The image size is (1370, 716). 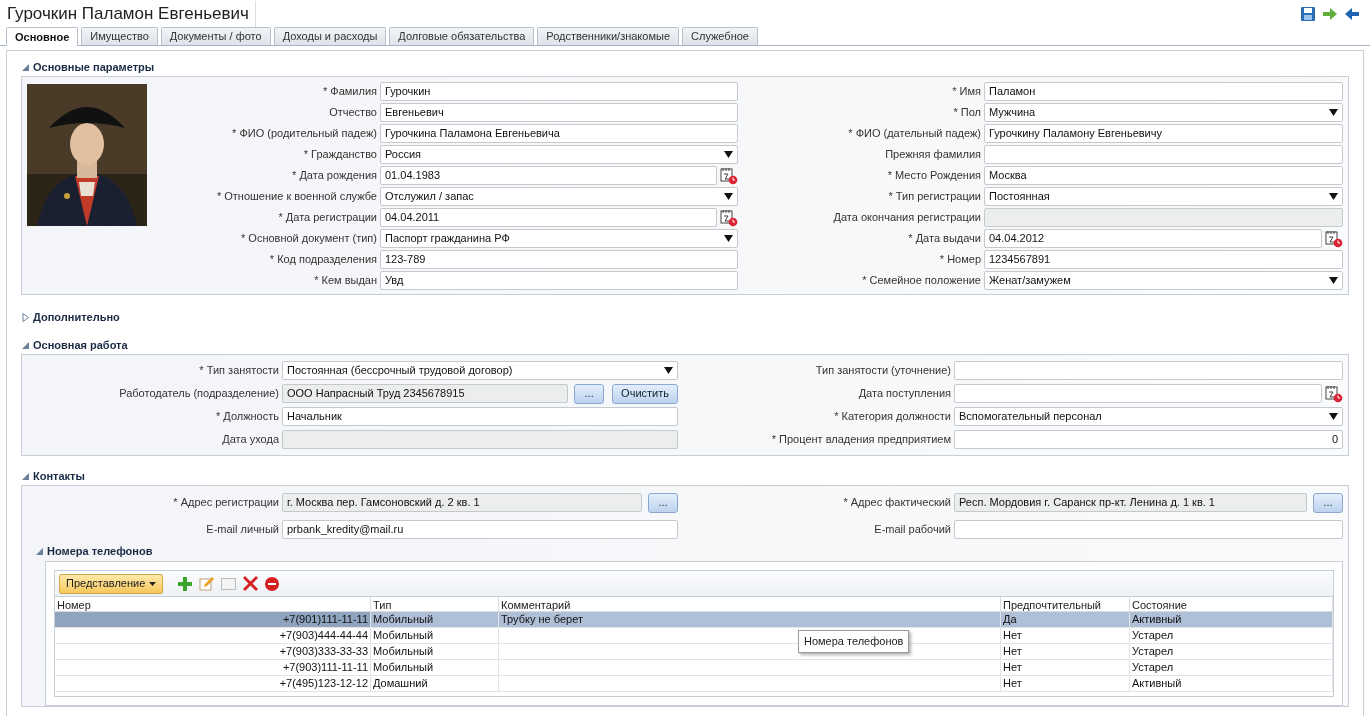 I want to click on field-label: Отчество, so click(x=352, y=113).